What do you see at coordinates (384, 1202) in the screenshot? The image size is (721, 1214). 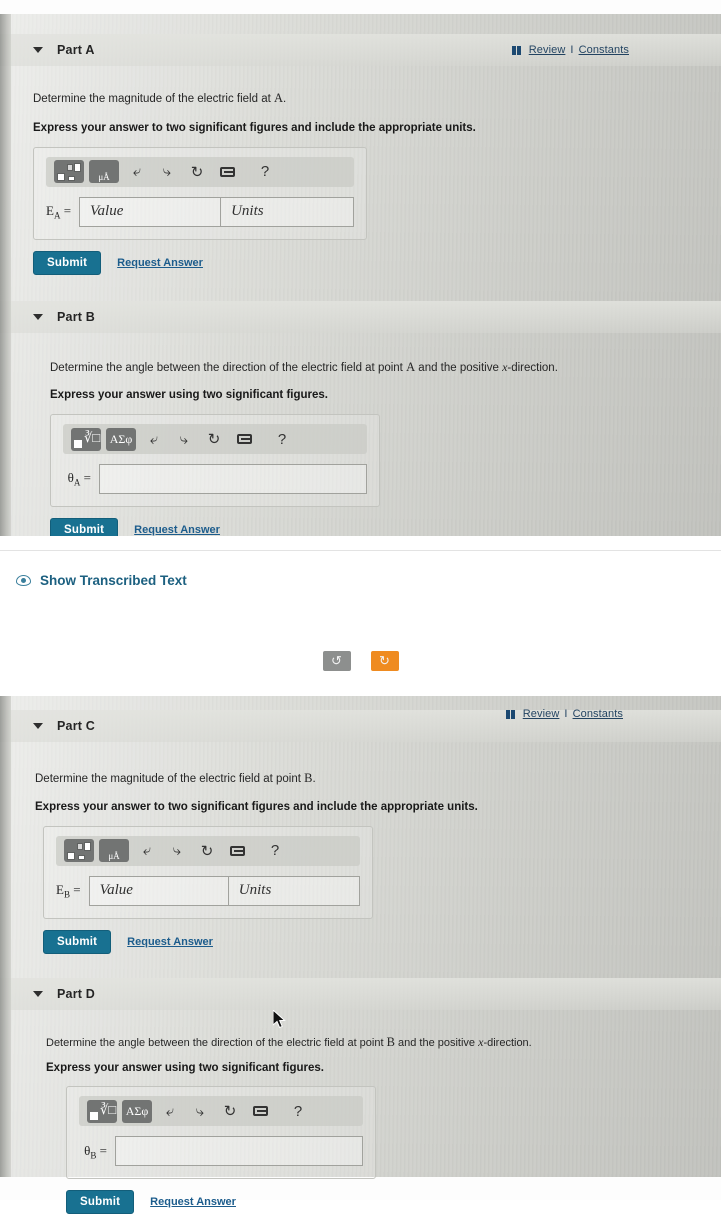 I see `submit-row-d: Submit Request Answer` at bounding box center [384, 1202].